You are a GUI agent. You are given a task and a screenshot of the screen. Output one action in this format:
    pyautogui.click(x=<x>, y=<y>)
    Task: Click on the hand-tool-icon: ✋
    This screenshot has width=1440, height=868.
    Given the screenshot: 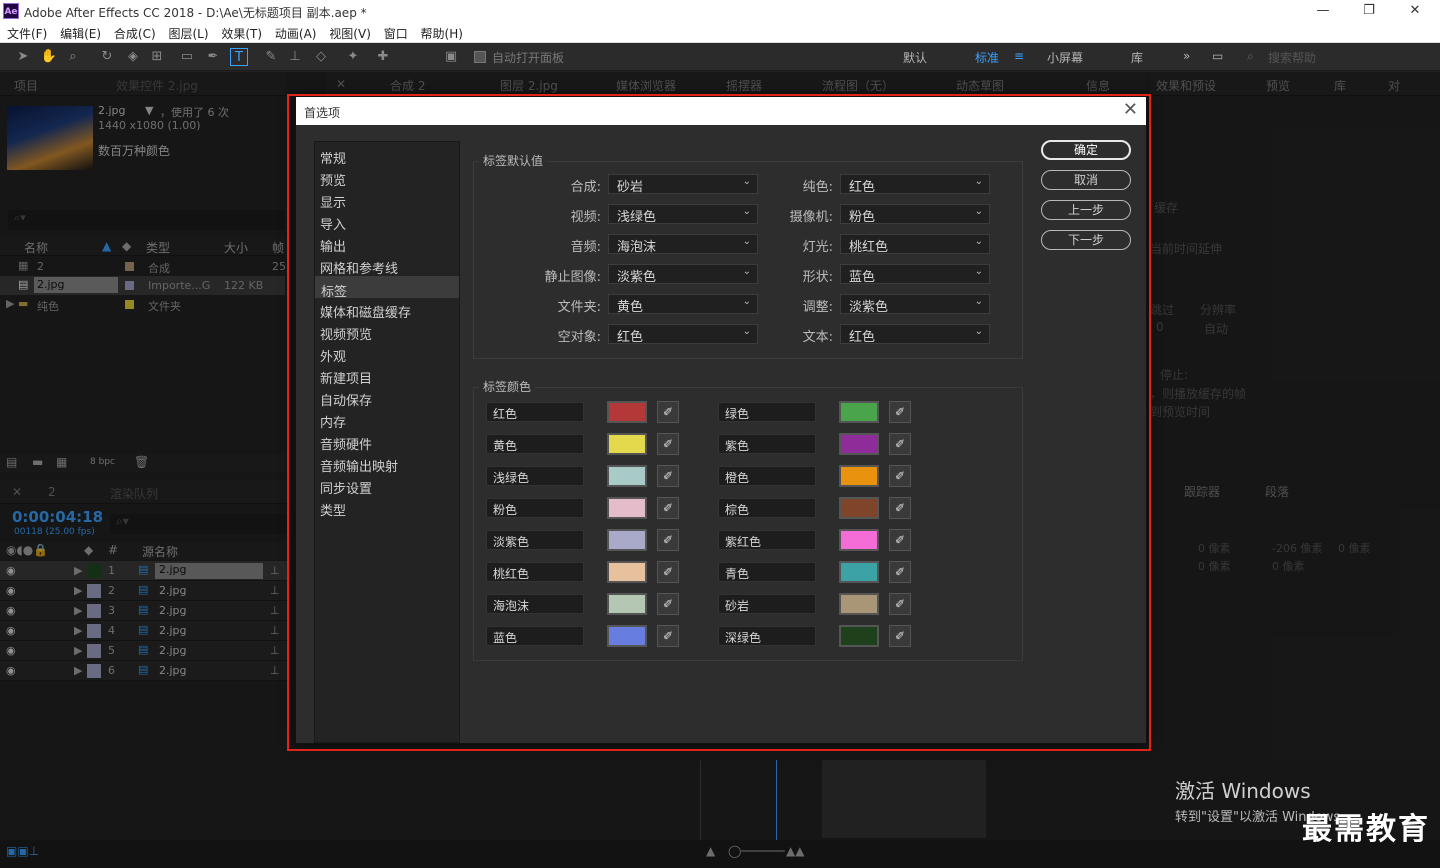 What is the action you would take?
    pyautogui.click(x=49, y=57)
    